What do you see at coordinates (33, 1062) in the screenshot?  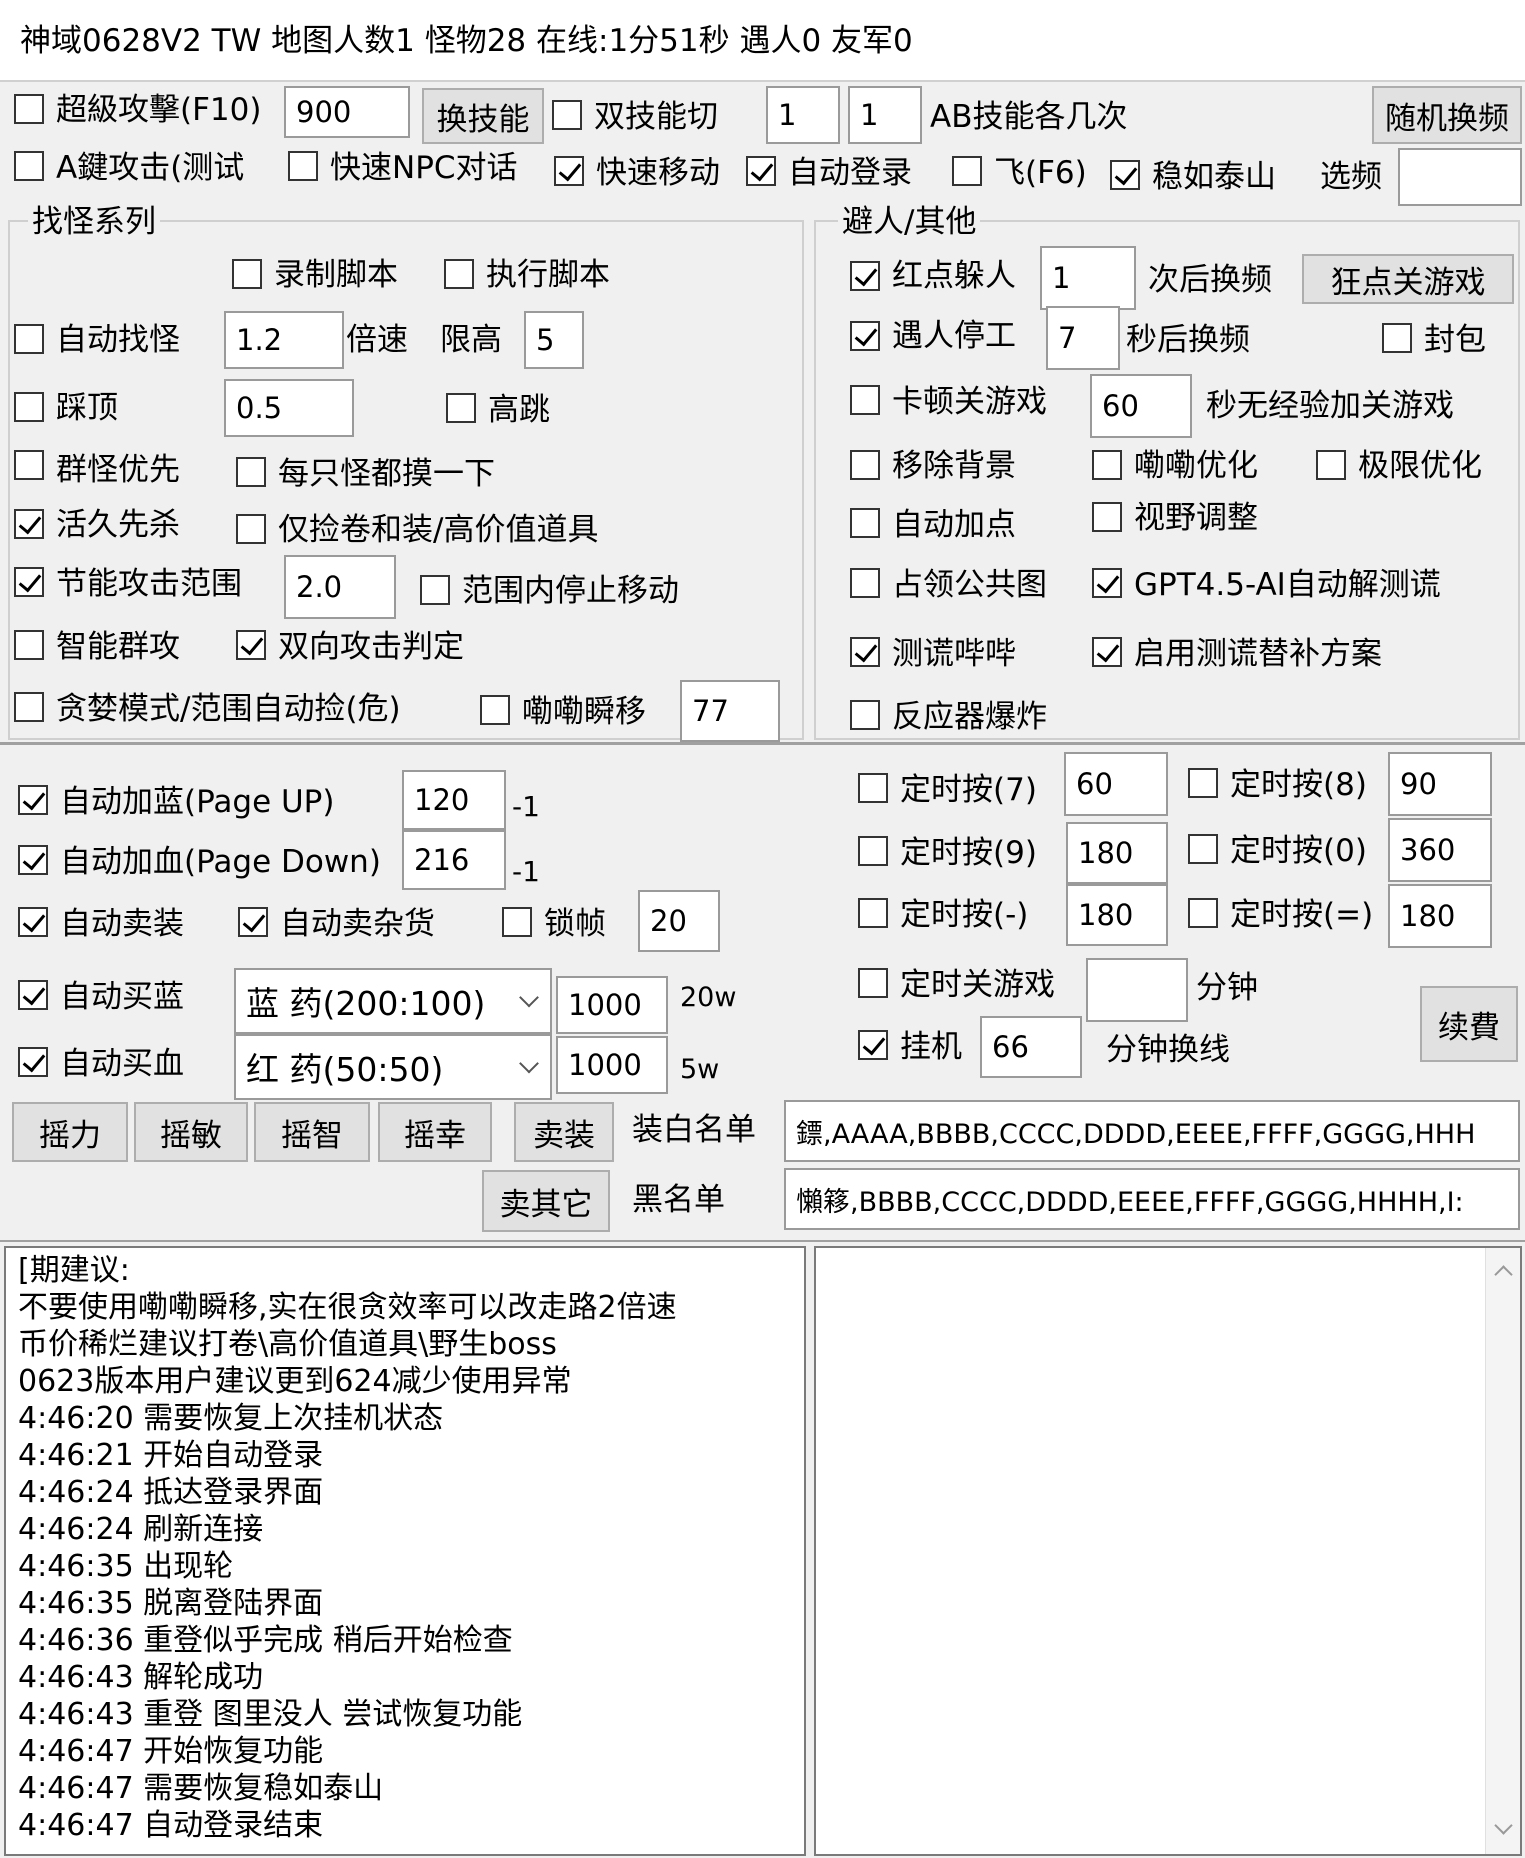 I see `buy-hp-checkbox` at bounding box center [33, 1062].